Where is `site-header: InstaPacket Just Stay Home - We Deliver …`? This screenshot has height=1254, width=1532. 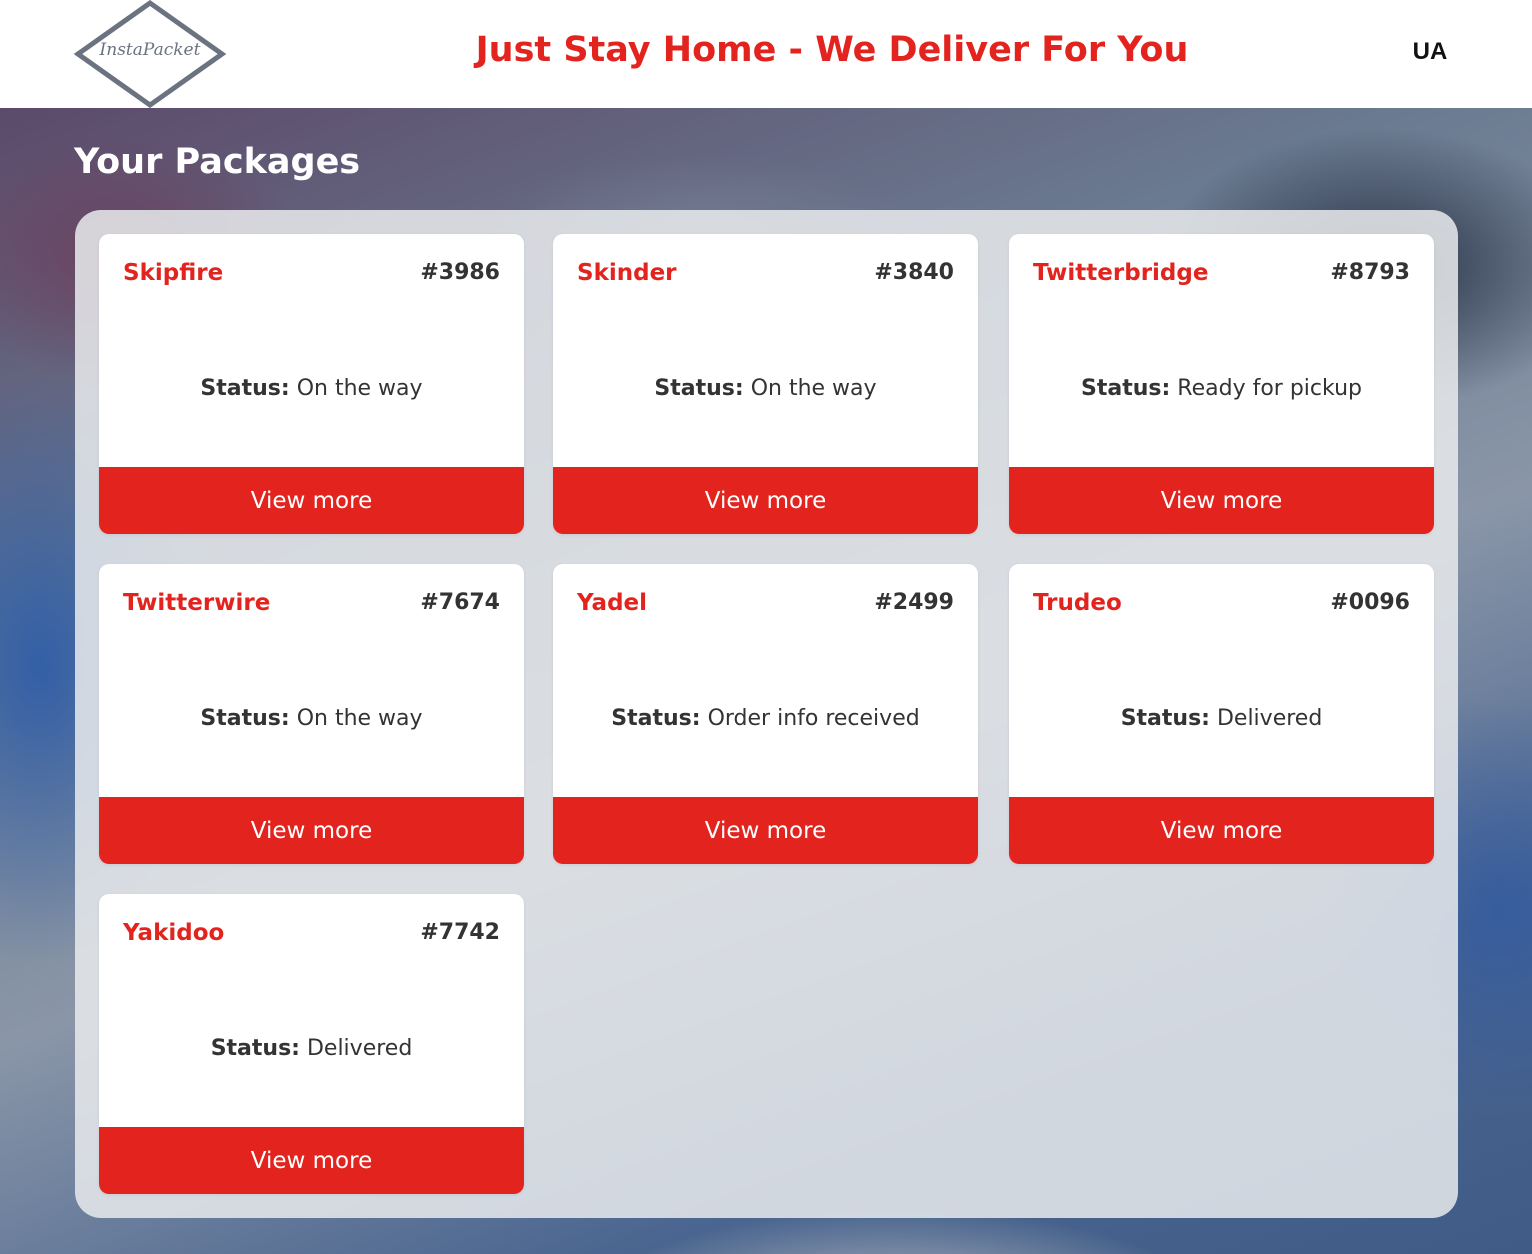
site-header: InstaPacket Just Stay Home - We Deliver … is located at coordinates (766, 54).